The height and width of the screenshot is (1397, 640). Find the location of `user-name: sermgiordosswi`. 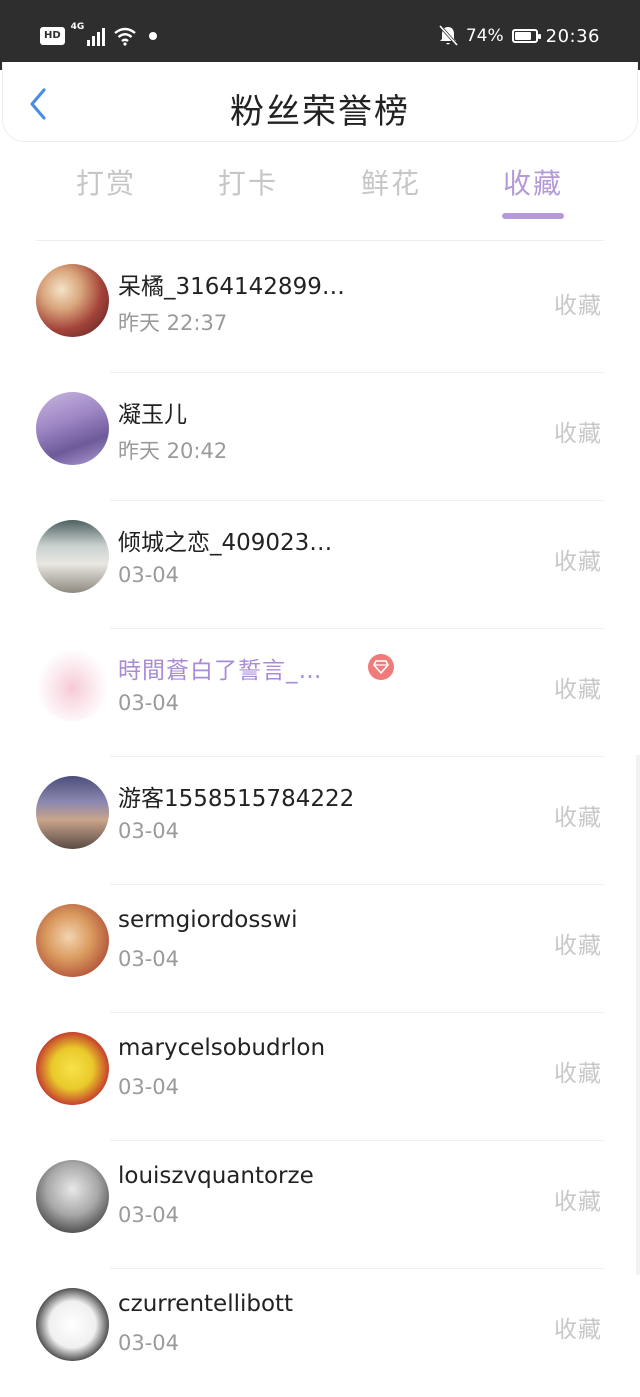

user-name: sermgiordosswi is located at coordinates (208, 920).